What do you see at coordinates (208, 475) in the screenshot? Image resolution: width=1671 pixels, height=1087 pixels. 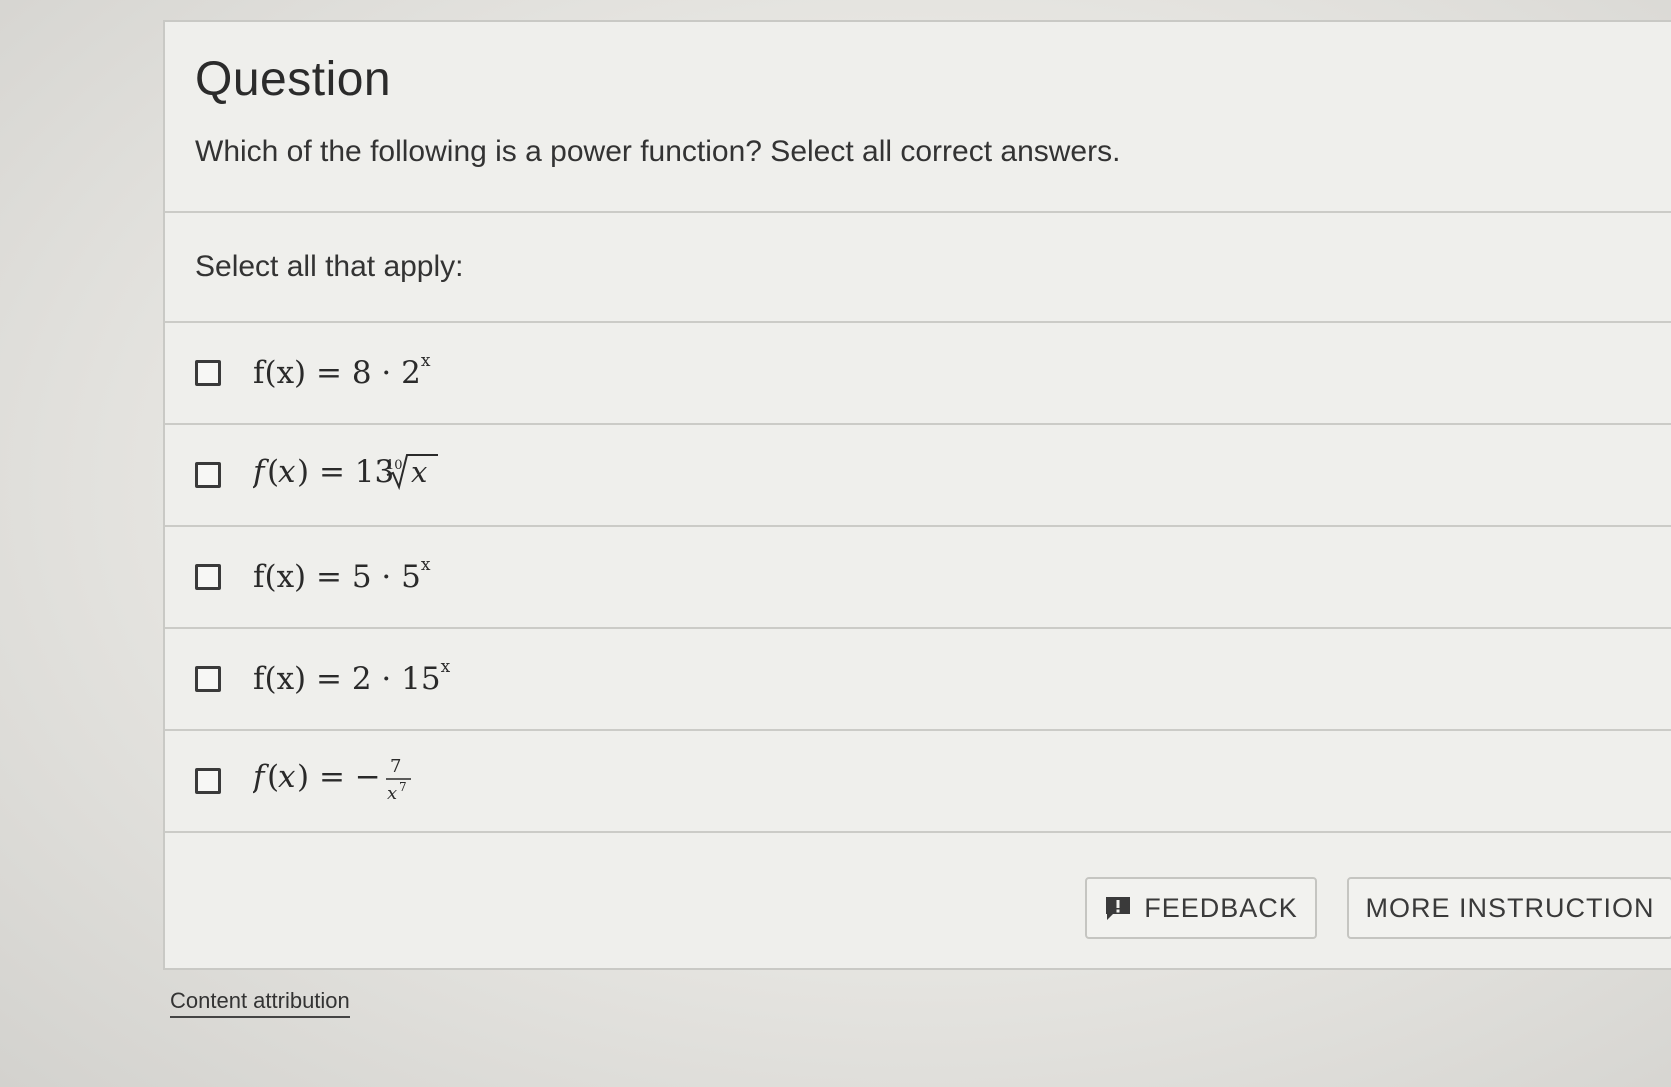 I see `option-2-checkbox` at bounding box center [208, 475].